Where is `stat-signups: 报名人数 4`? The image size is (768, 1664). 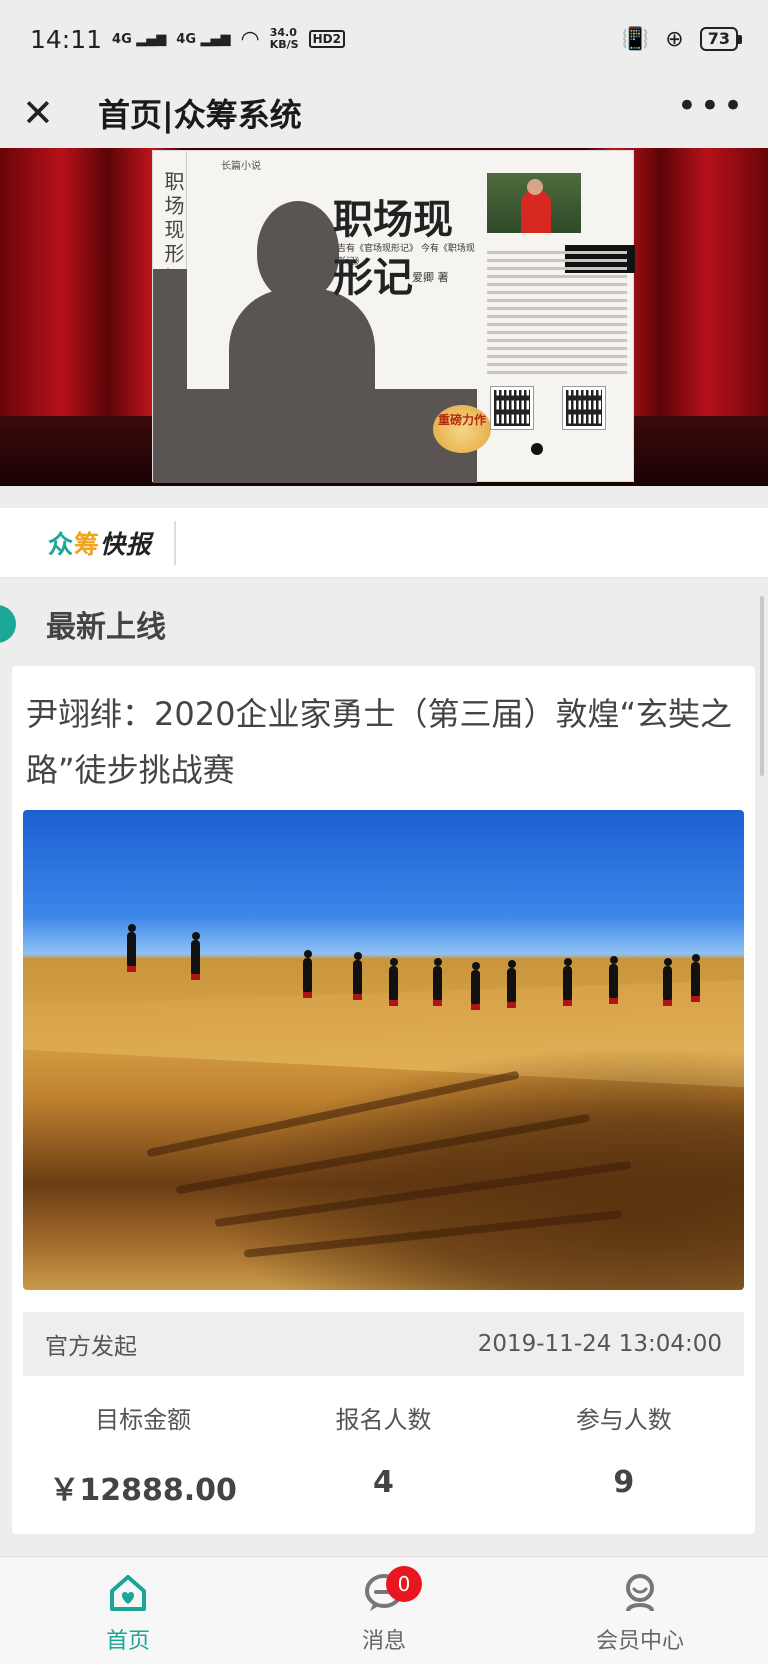 stat-signups: 报名人数 4 is located at coordinates (383, 1448).